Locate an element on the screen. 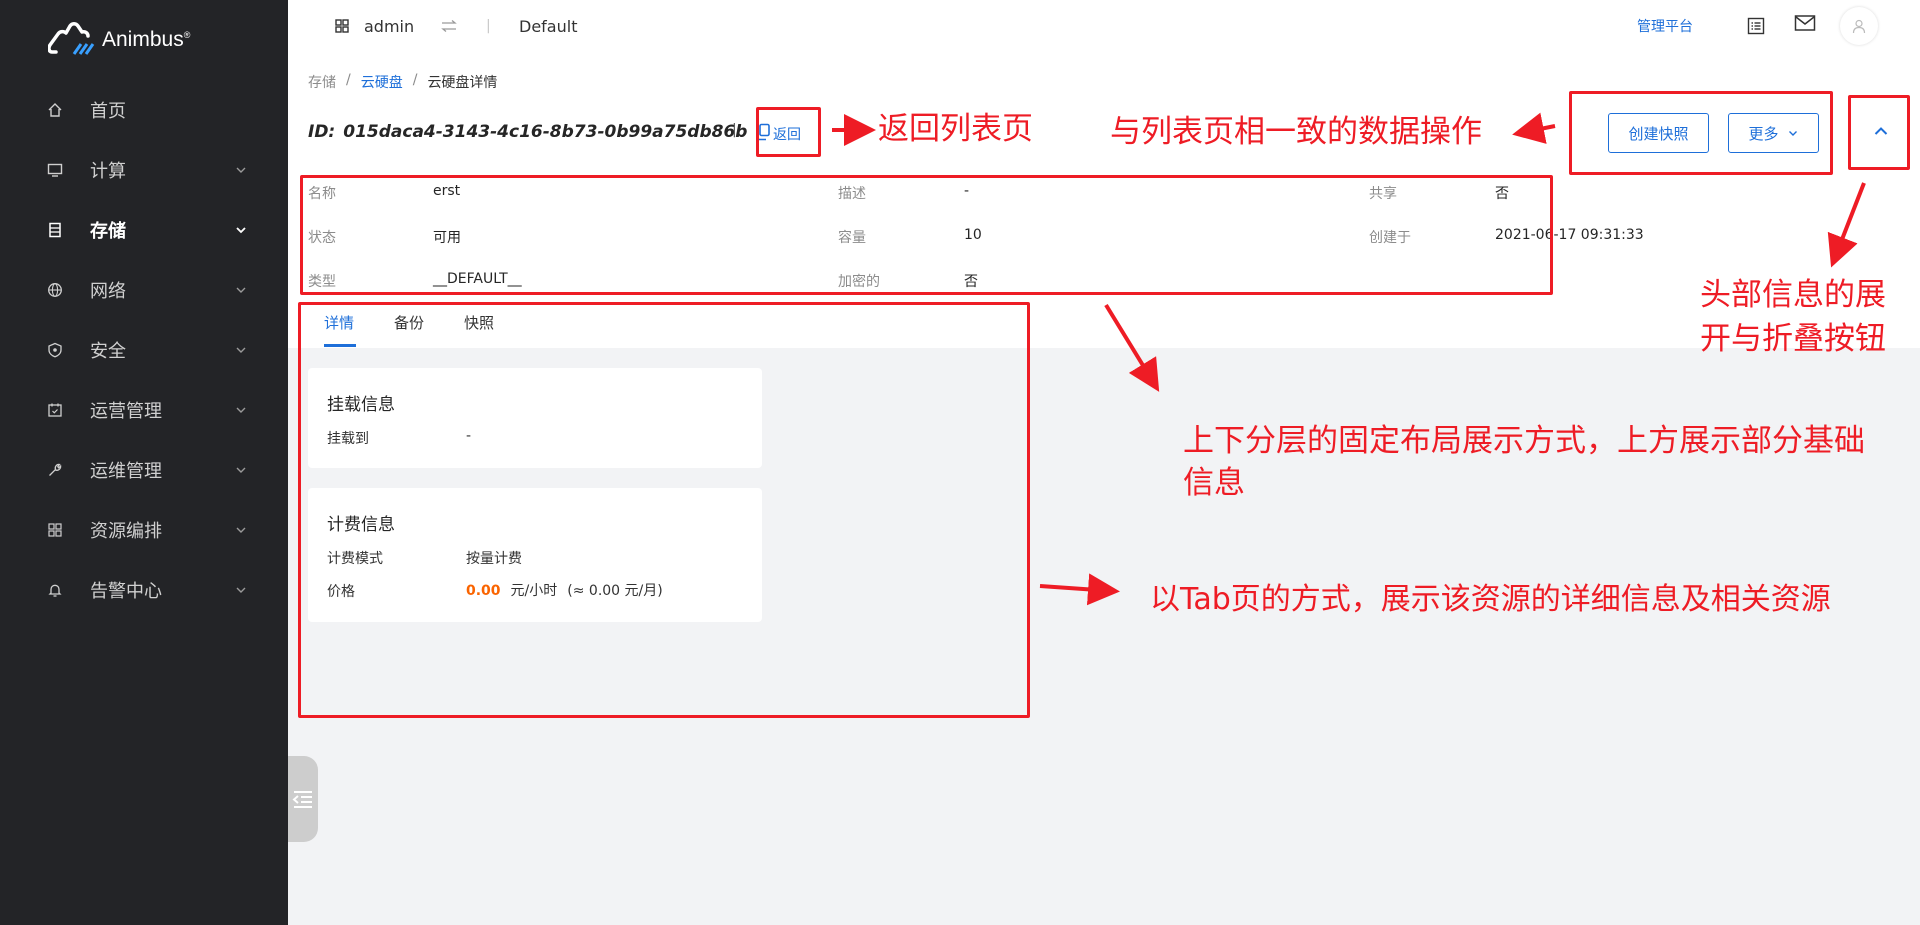 The image size is (1920, 925). user-switcher: admin is located at coordinates (374, 26).